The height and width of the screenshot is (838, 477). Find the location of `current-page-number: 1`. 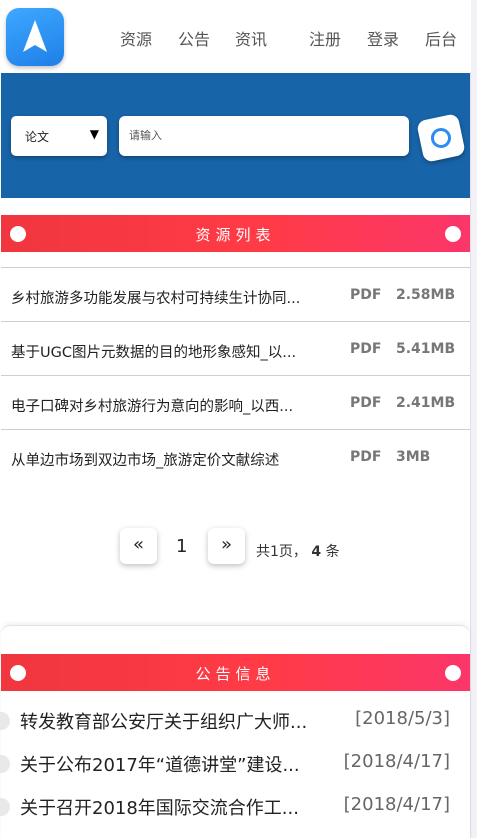

current-page-number: 1 is located at coordinates (181, 546).